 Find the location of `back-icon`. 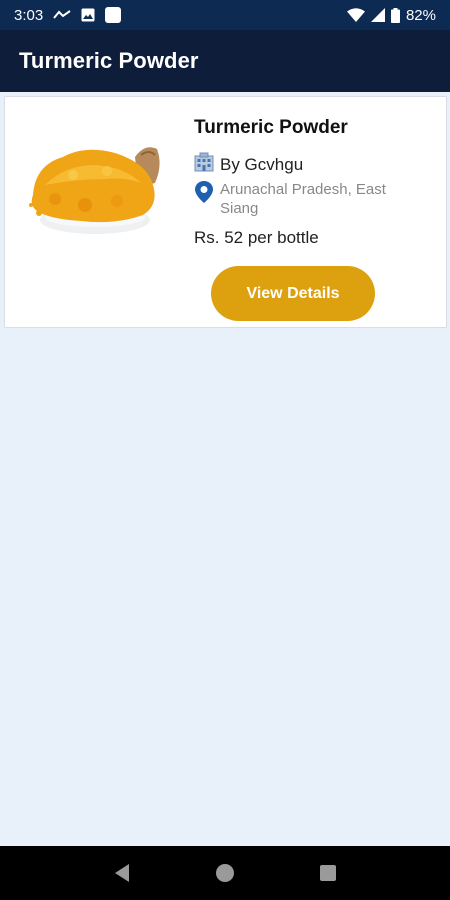

back-icon is located at coordinates (122, 873).